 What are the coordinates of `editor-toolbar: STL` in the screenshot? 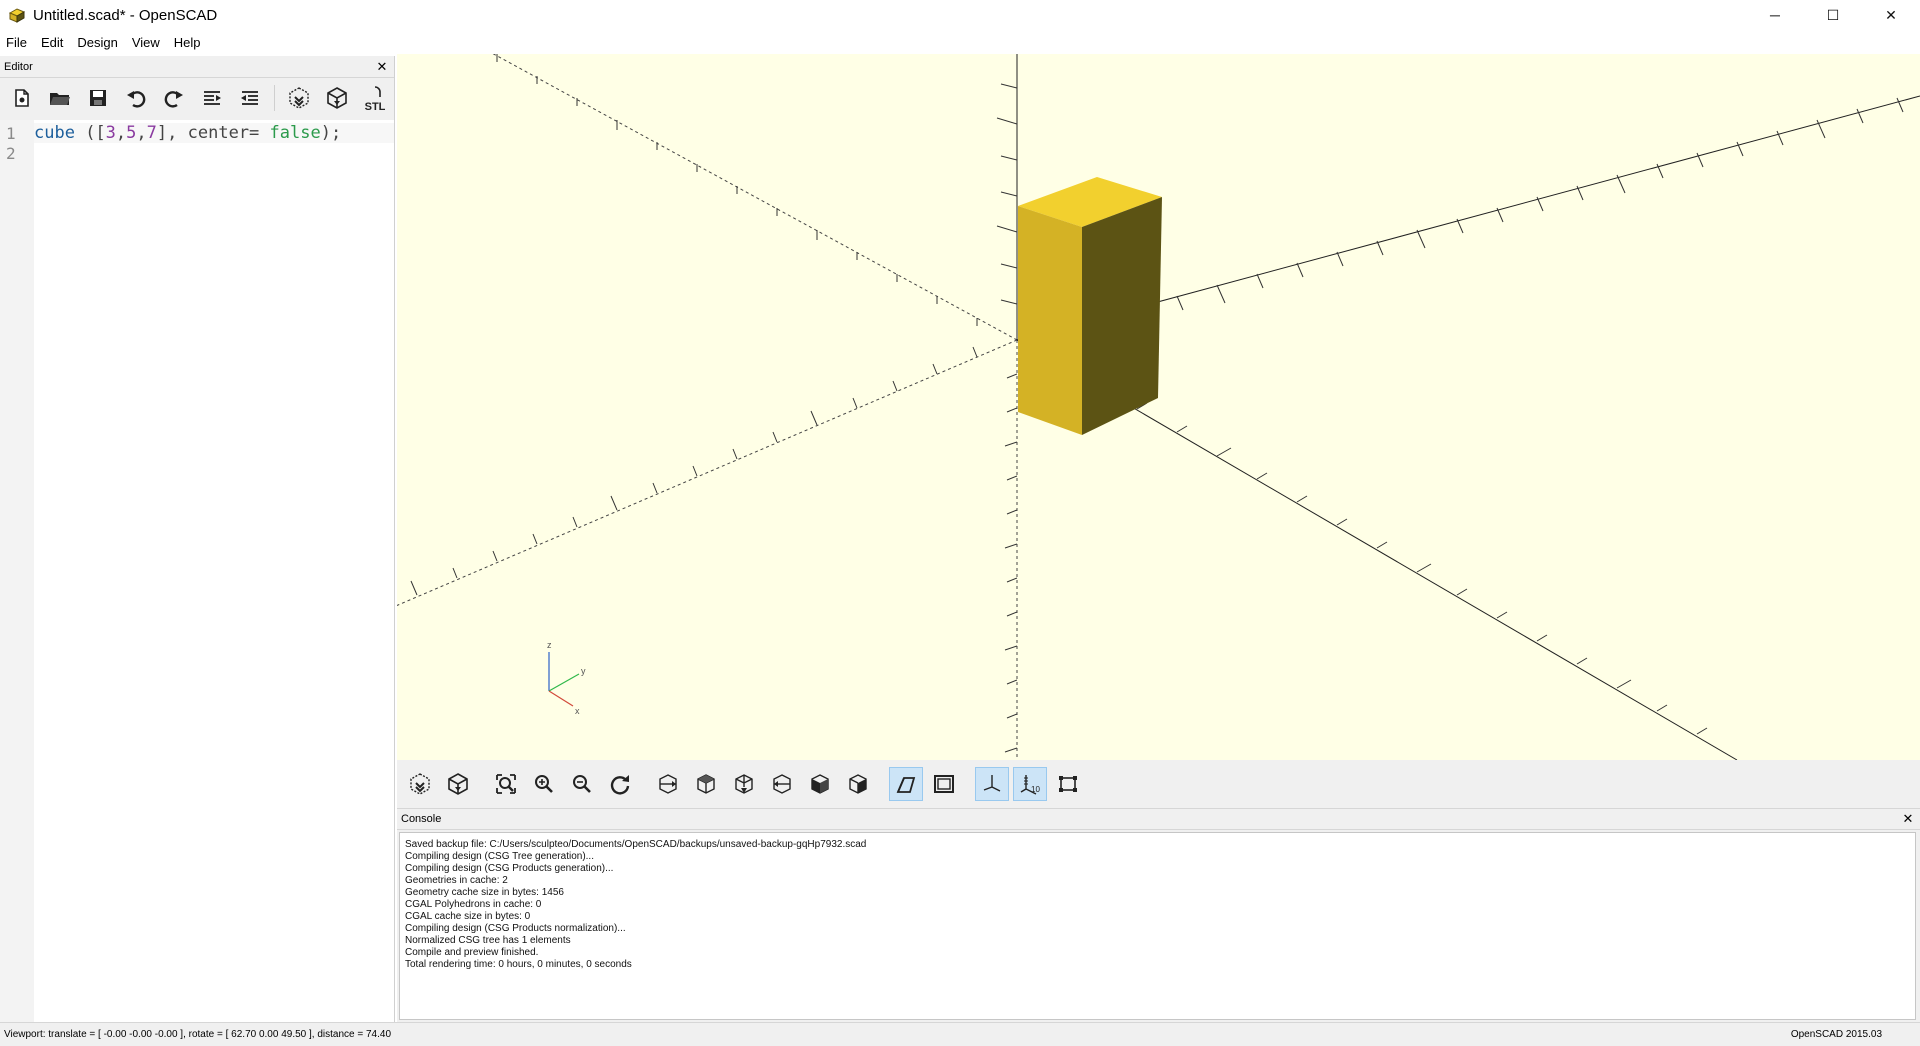 It's located at (197, 98).